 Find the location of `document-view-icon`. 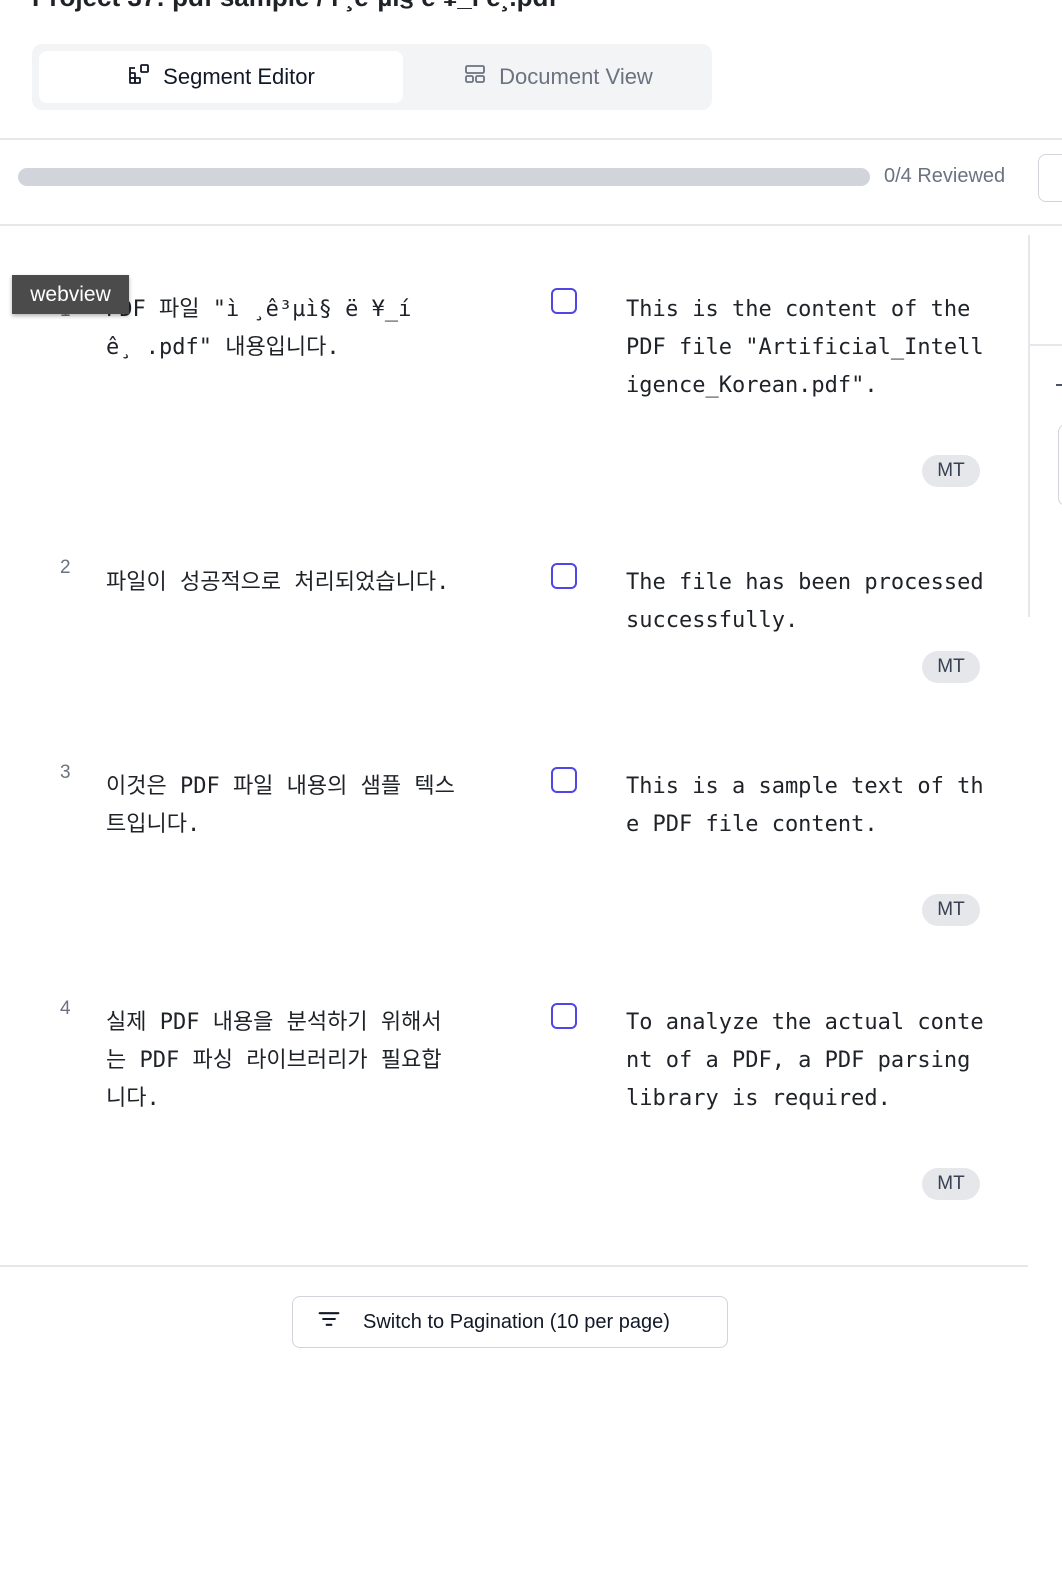

document-view-icon is located at coordinates (475, 77).